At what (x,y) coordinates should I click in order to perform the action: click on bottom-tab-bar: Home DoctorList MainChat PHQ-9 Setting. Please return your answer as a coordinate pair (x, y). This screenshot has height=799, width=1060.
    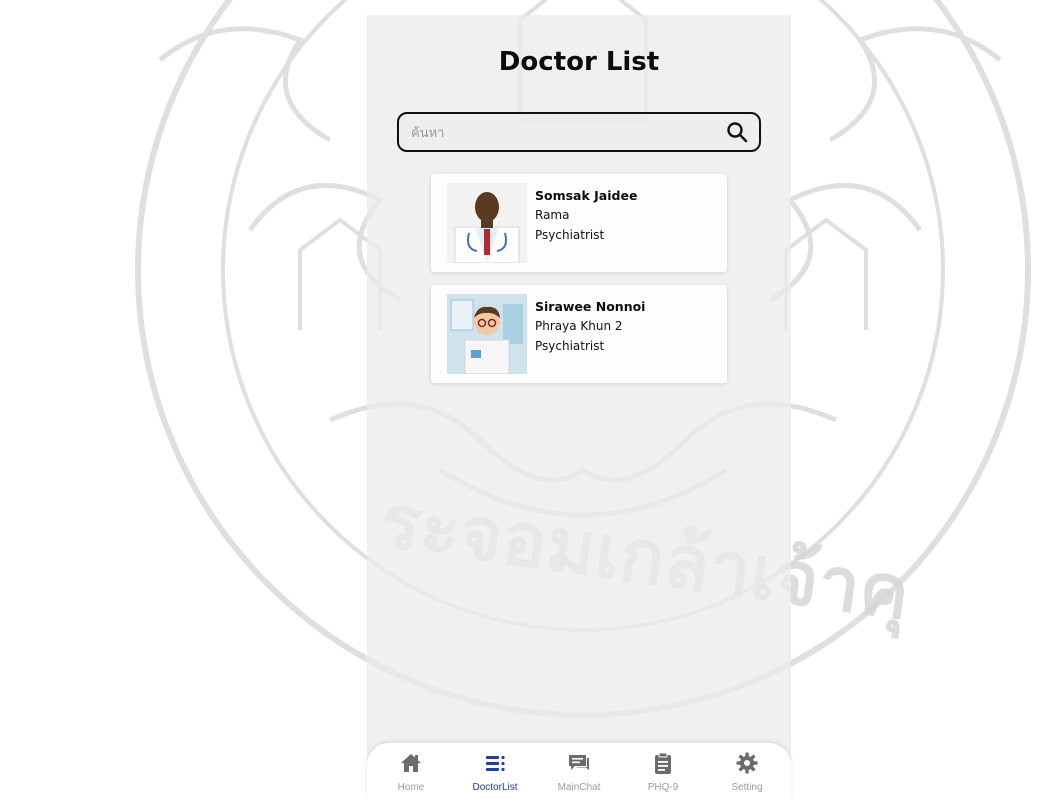
    Looking at the image, I should click on (579, 771).